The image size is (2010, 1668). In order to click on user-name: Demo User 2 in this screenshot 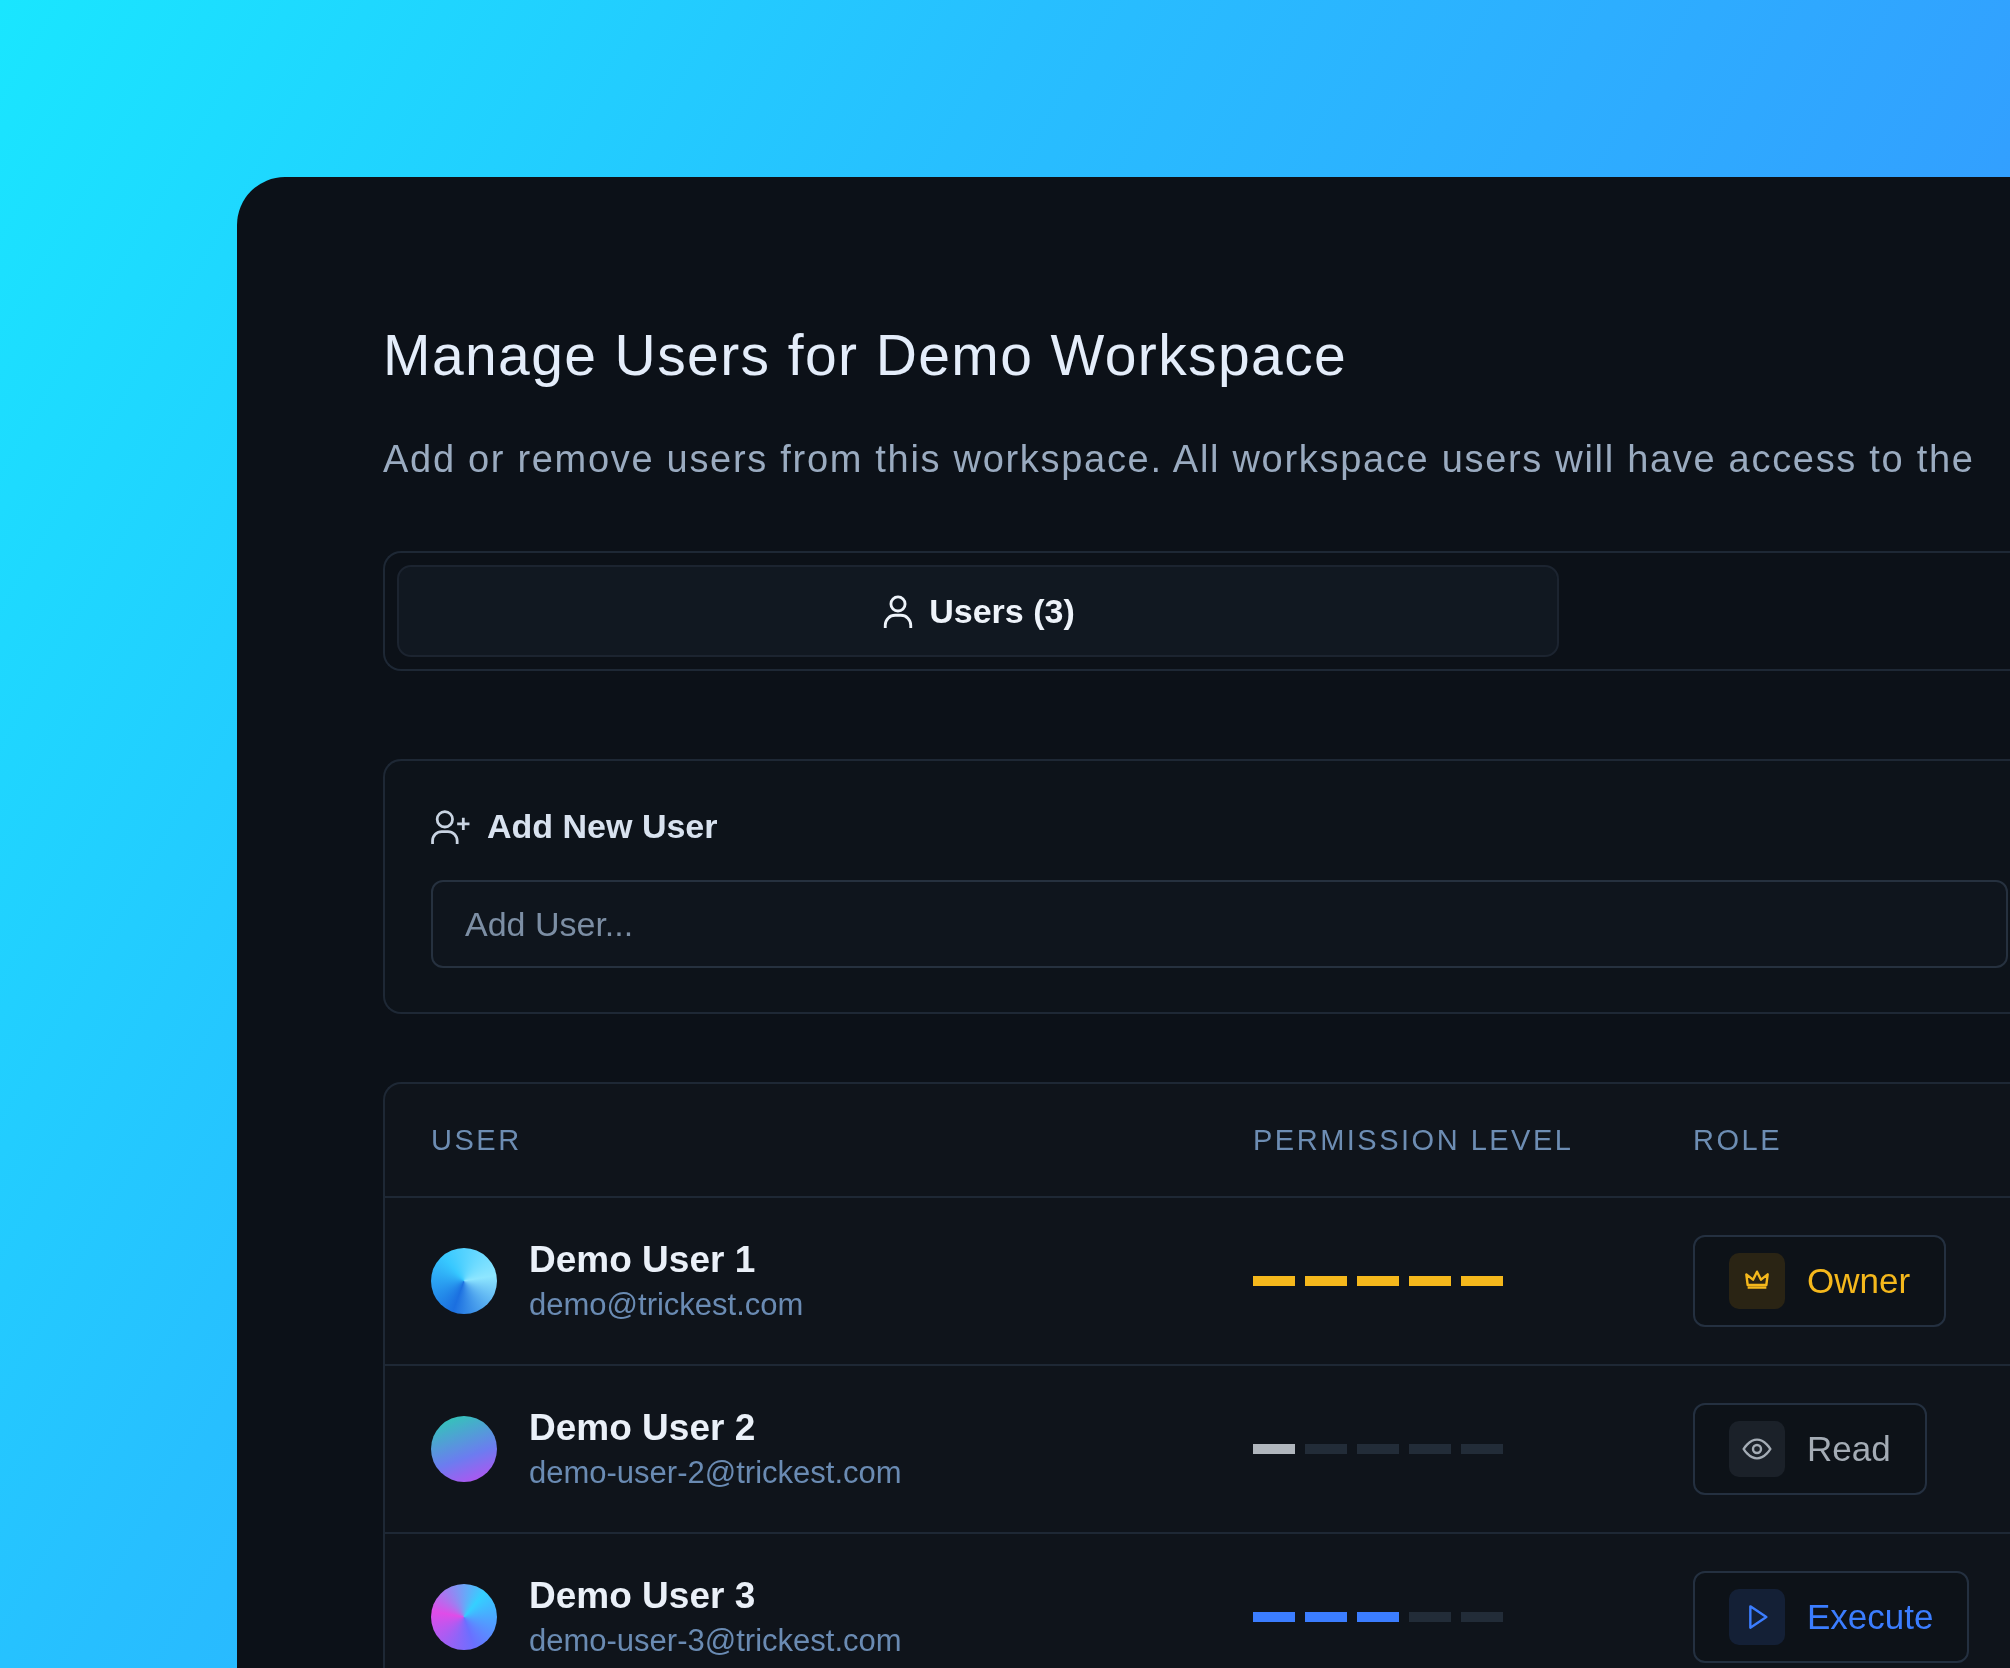, I will do `click(643, 1428)`.